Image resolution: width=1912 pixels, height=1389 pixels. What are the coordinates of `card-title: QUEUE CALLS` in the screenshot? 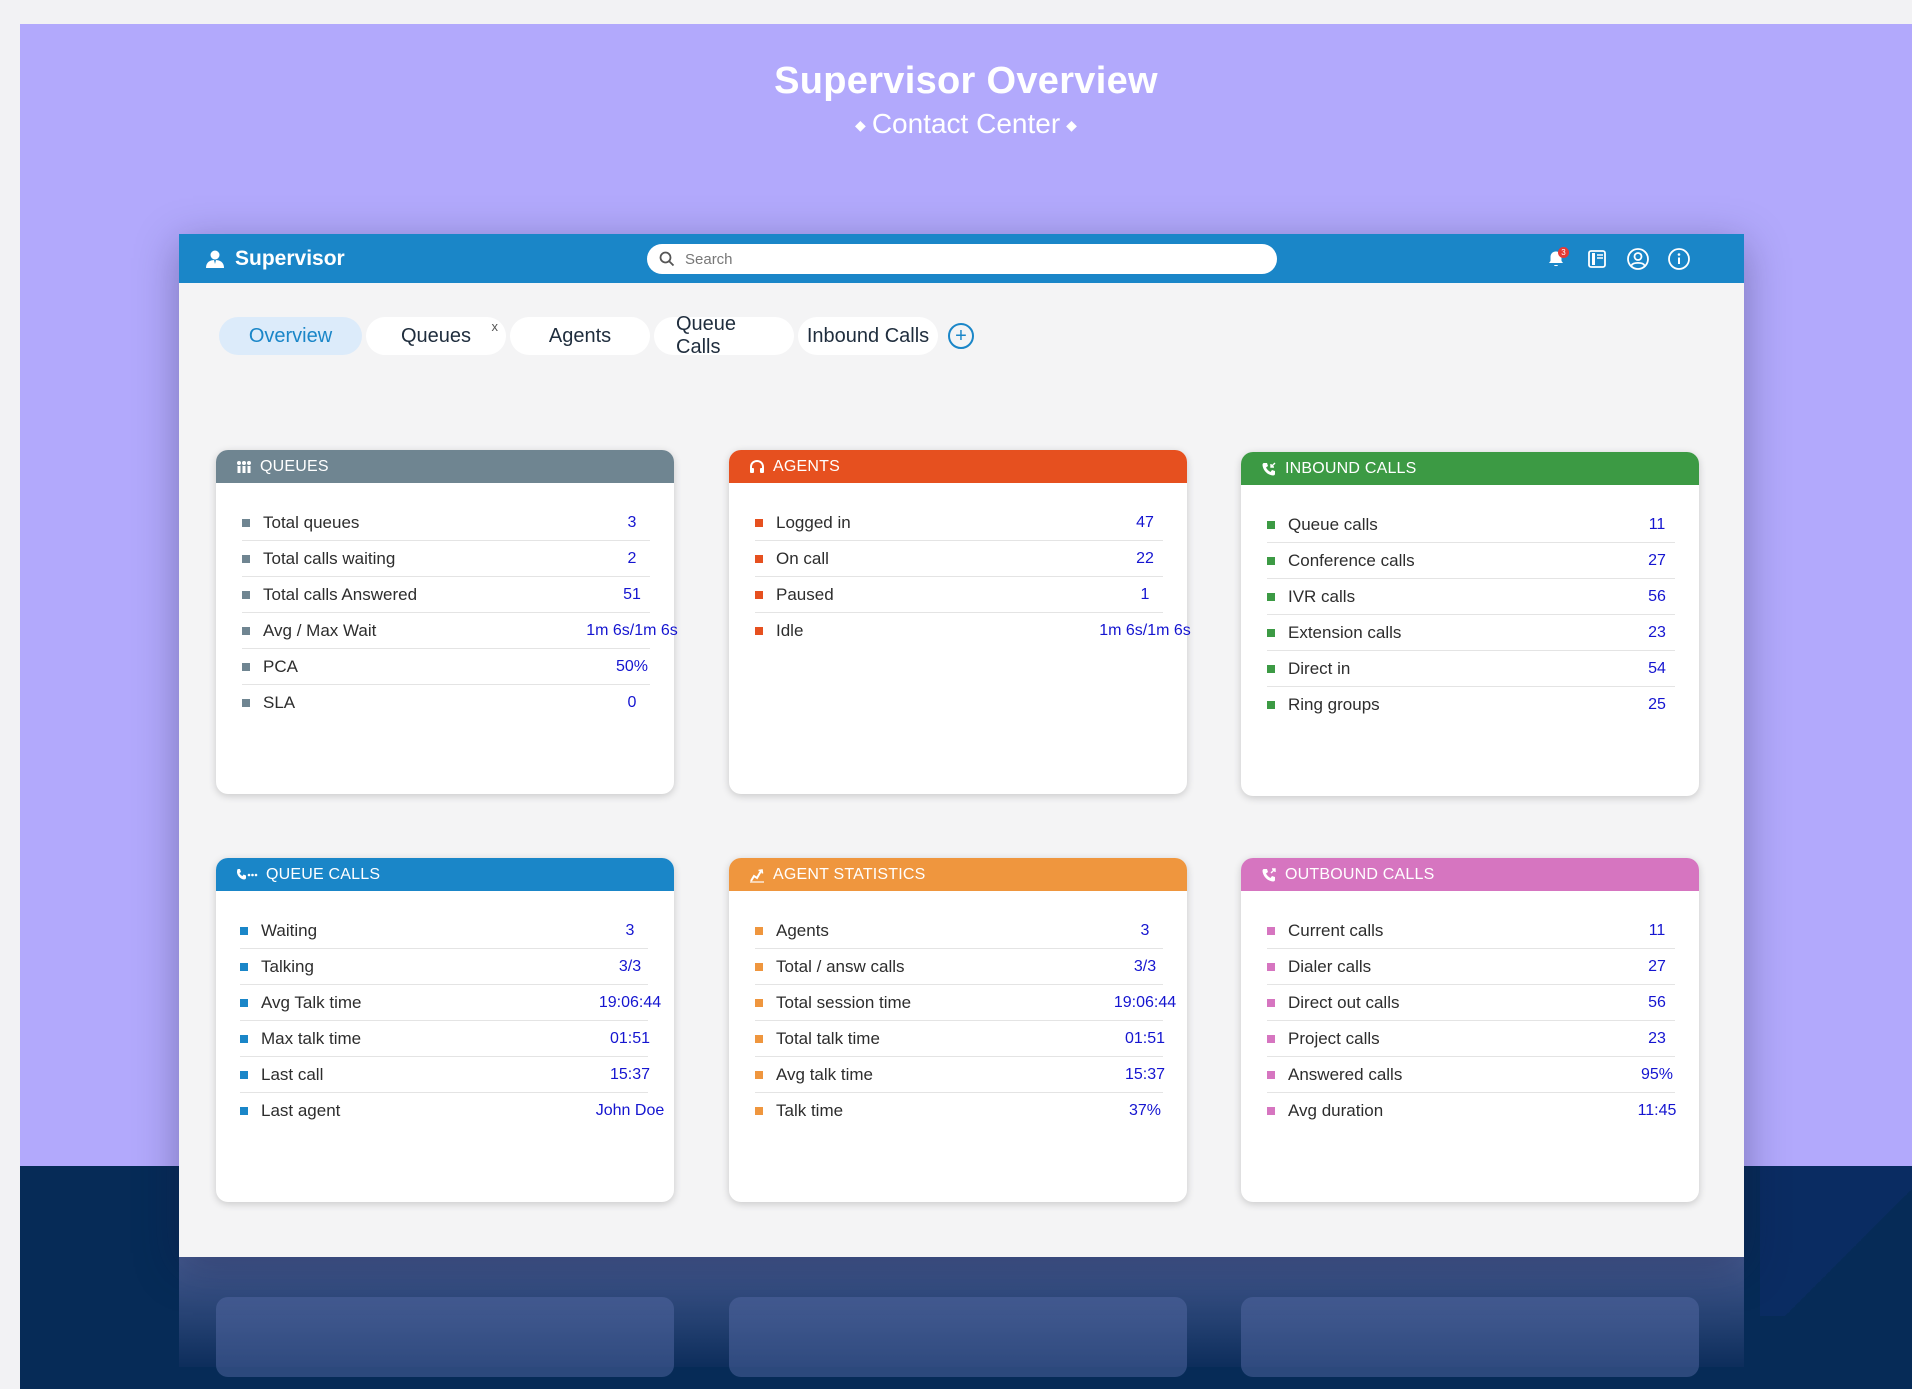 It's located at (323, 874).